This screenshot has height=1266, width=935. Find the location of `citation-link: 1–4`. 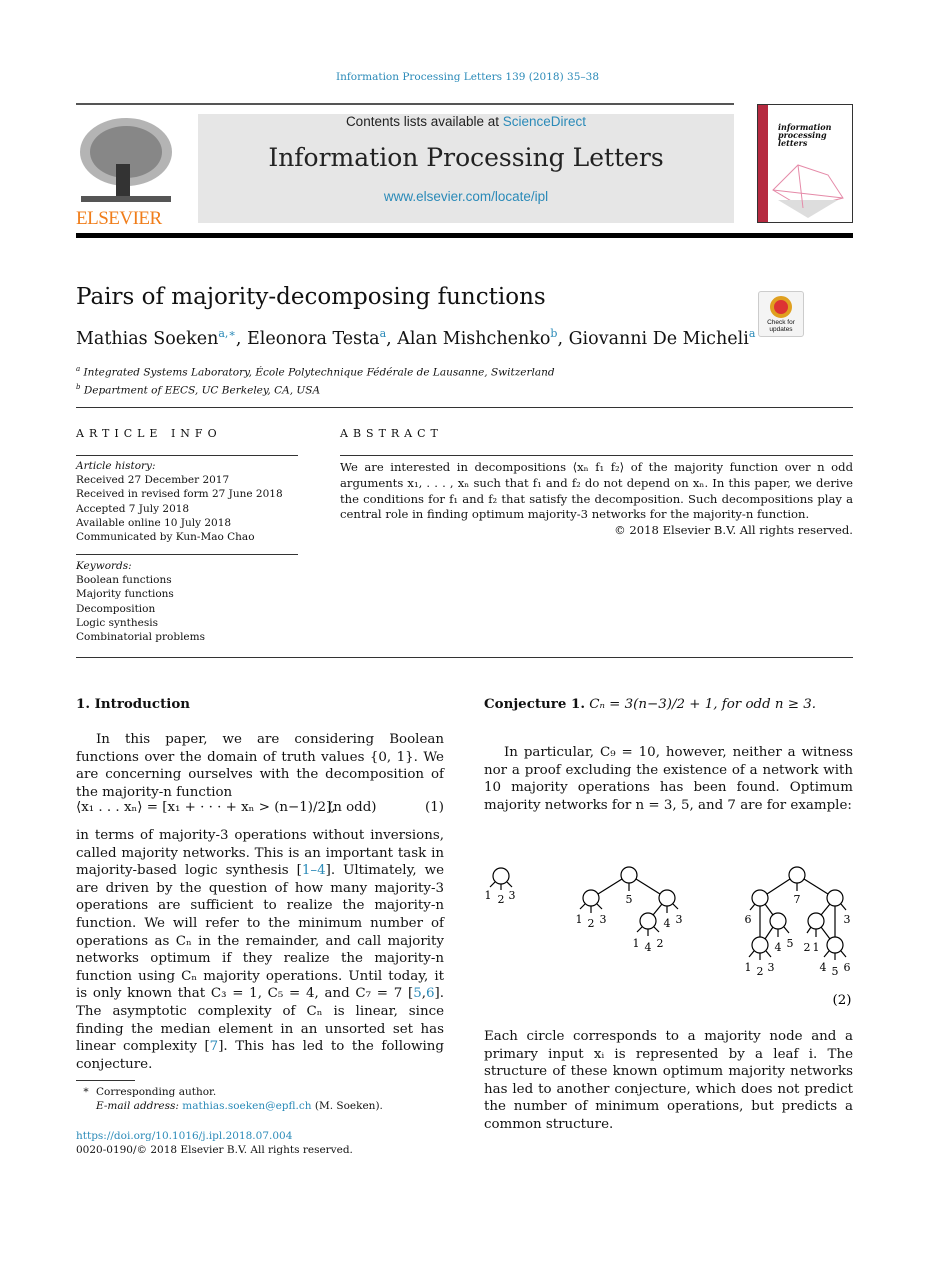

citation-link: 1–4 is located at coordinates (314, 870).